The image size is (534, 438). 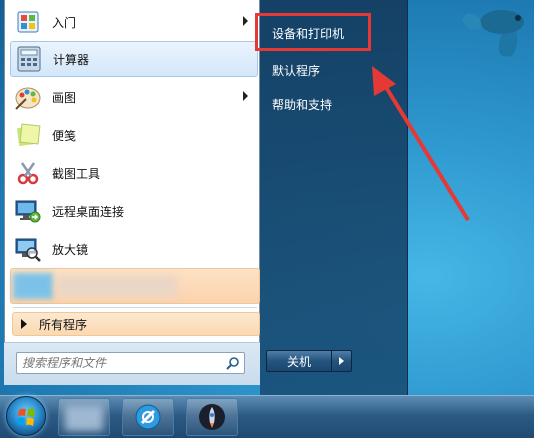 What do you see at coordinates (134, 211) in the screenshot?
I see `program-remote-desktop: 远程桌面连接` at bounding box center [134, 211].